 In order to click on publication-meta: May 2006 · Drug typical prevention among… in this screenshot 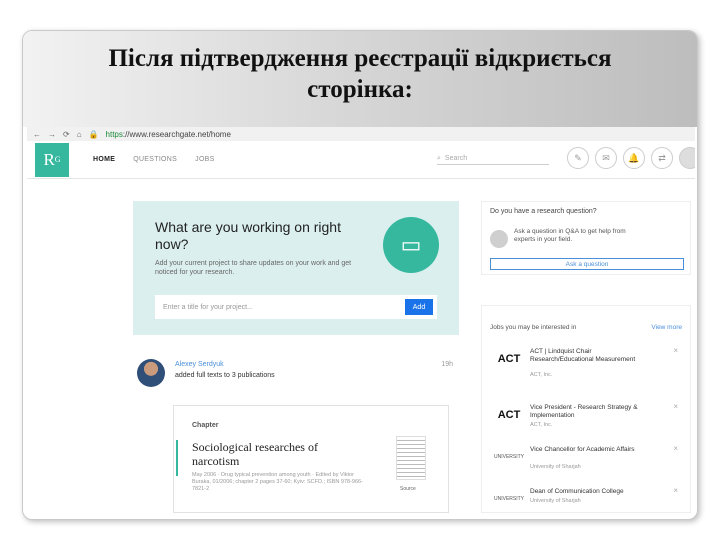, I will do `click(277, 482)`.